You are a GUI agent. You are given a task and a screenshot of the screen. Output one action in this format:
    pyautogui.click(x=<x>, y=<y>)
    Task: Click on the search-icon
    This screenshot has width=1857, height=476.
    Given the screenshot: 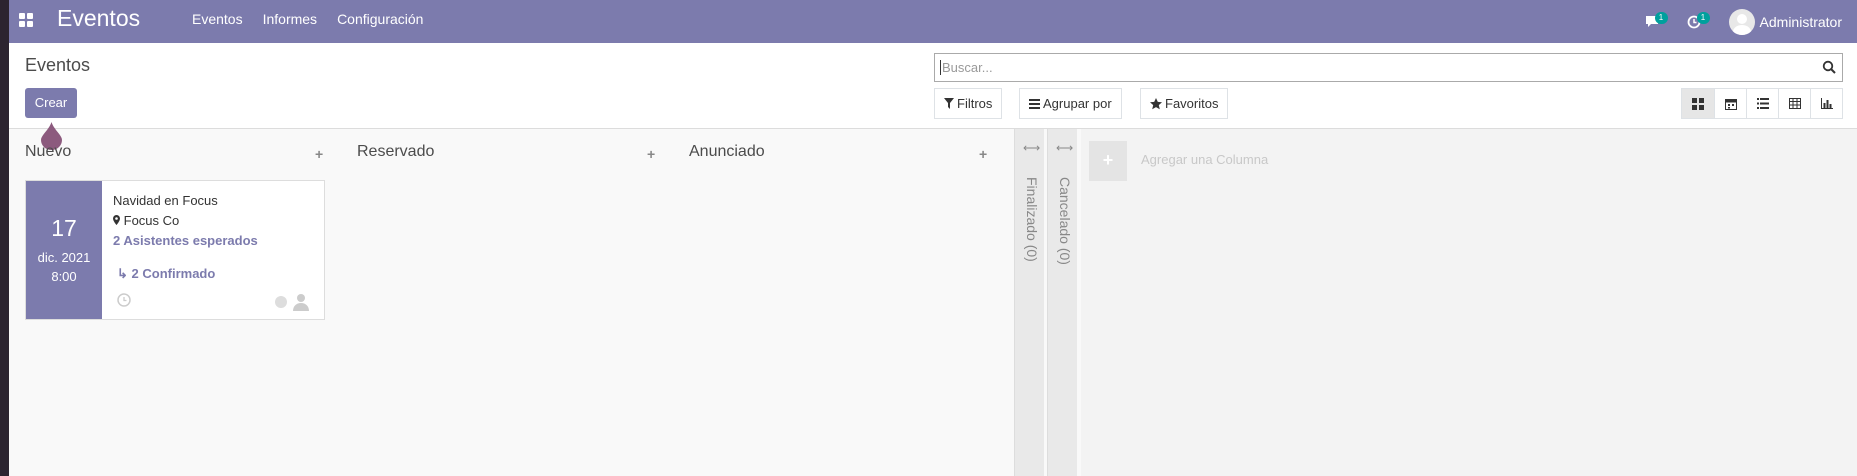 What is the action you would take?
    pyautogui.click(x=1829, y=67)
    